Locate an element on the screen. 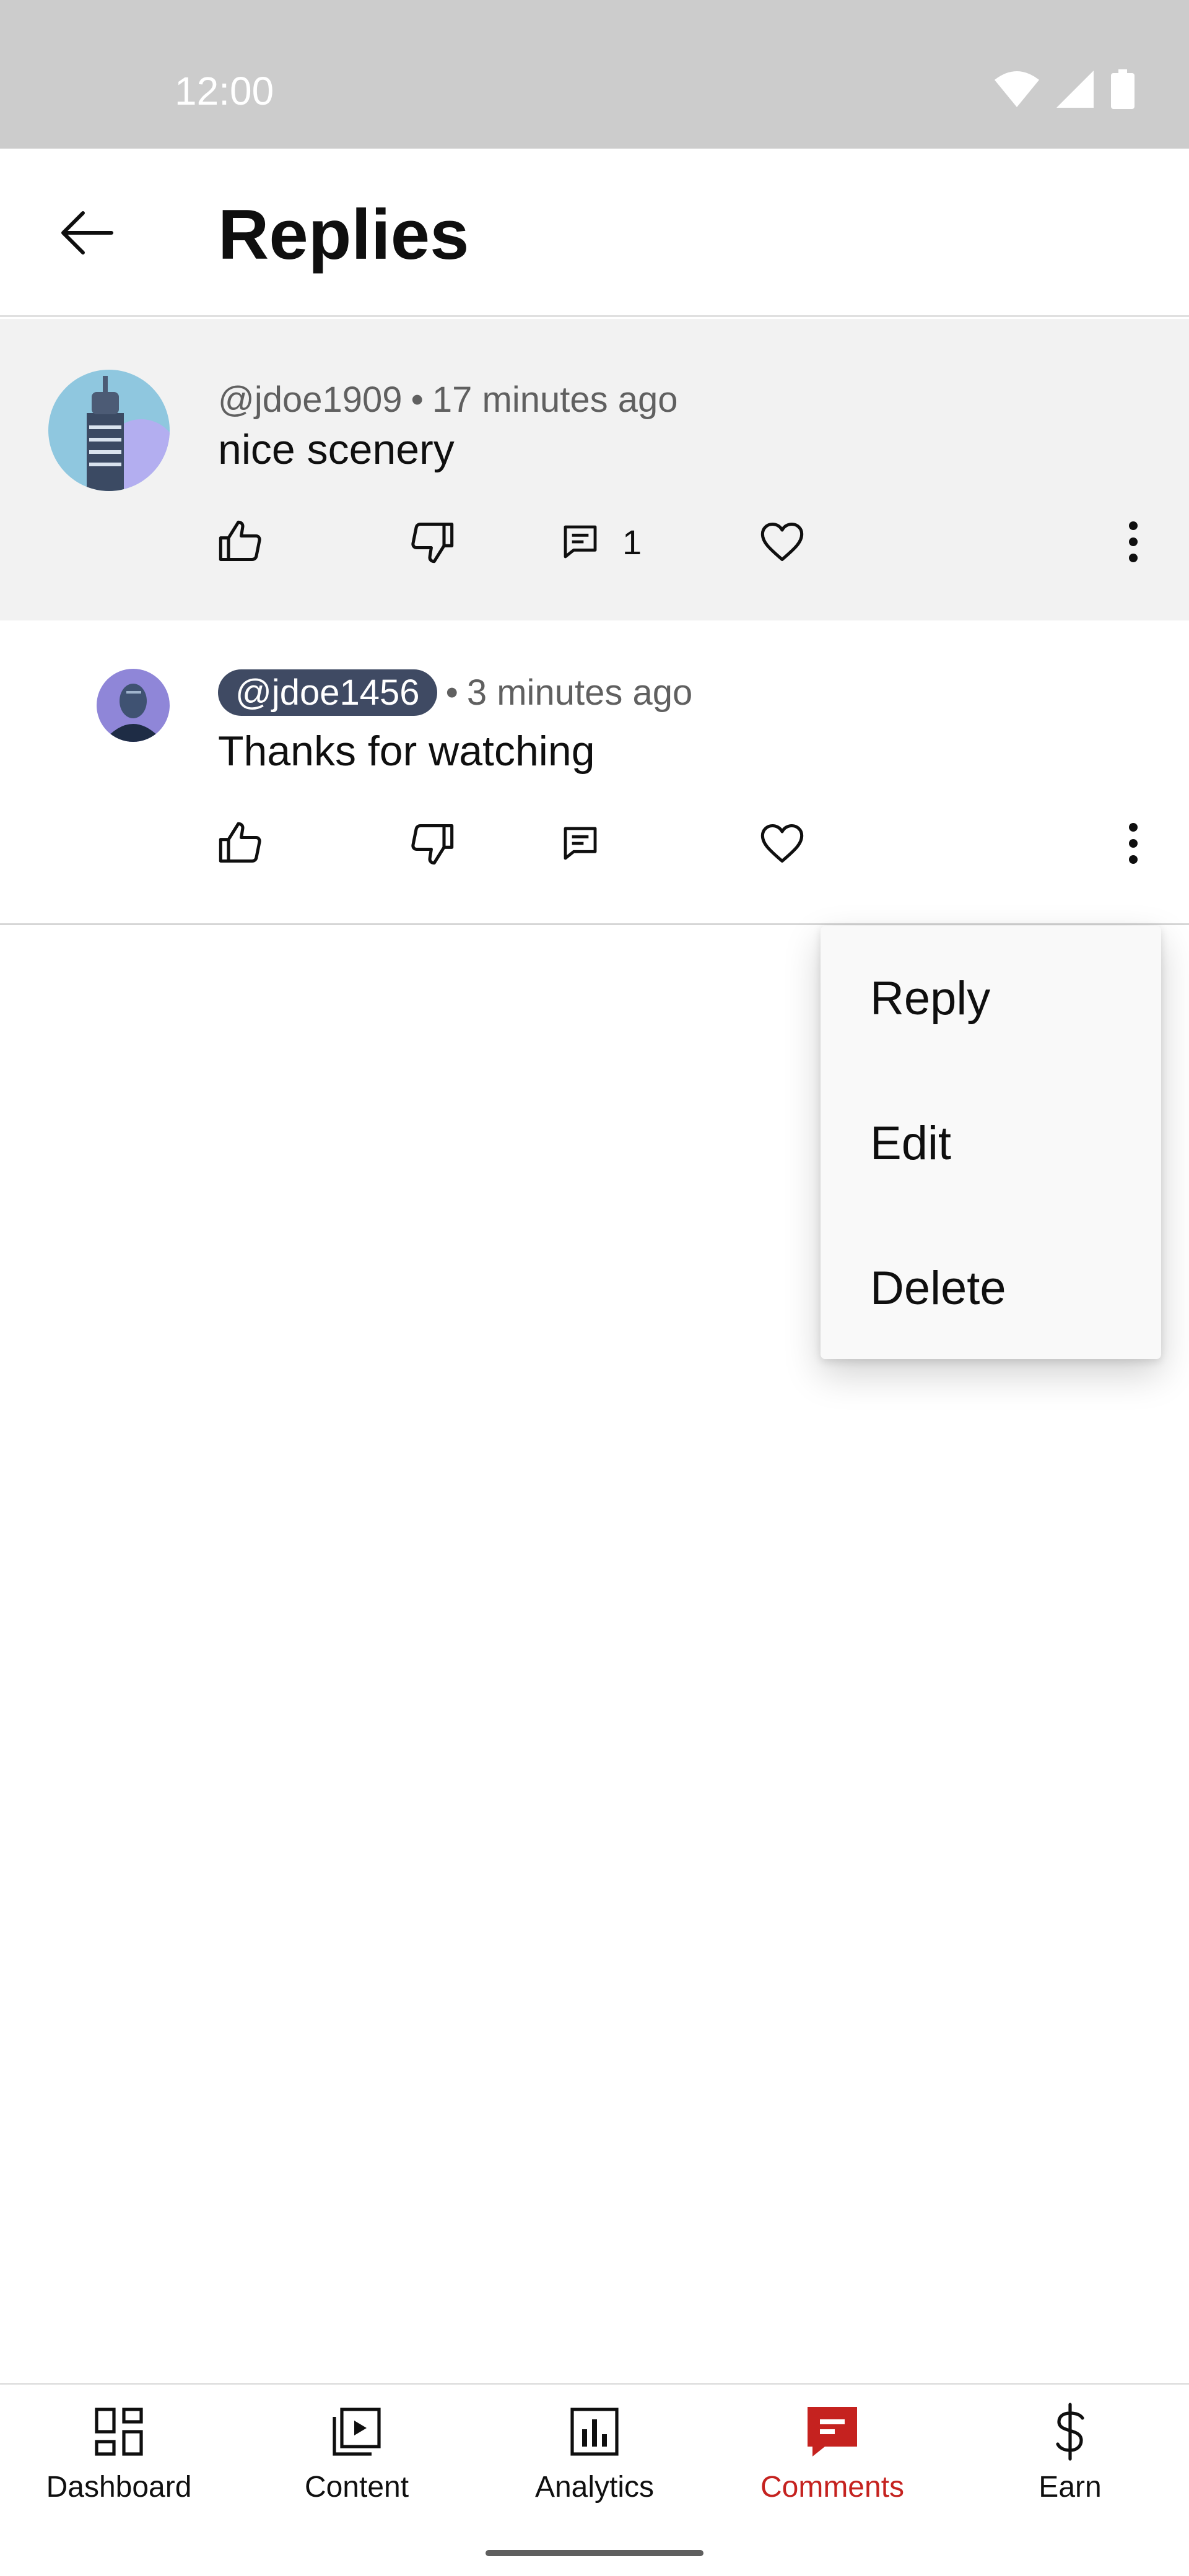  gesture-bar is located at coordinates (594, 2553).